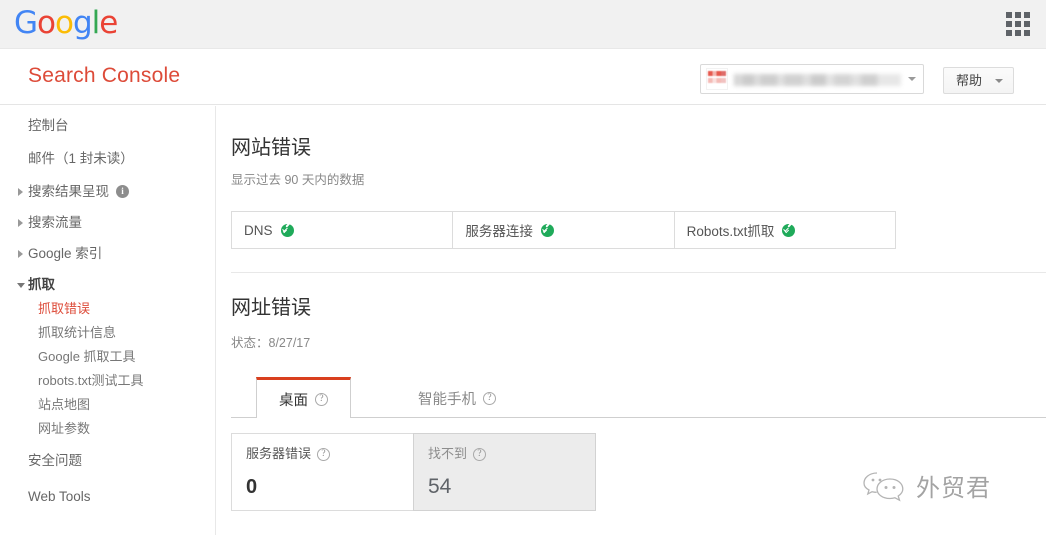 Image resolution: width=1046 pixels, height=535 pixels. Describe the element at coordinates (96, 23) in the screenshot. I see `logo-letter-l: l` at that location.